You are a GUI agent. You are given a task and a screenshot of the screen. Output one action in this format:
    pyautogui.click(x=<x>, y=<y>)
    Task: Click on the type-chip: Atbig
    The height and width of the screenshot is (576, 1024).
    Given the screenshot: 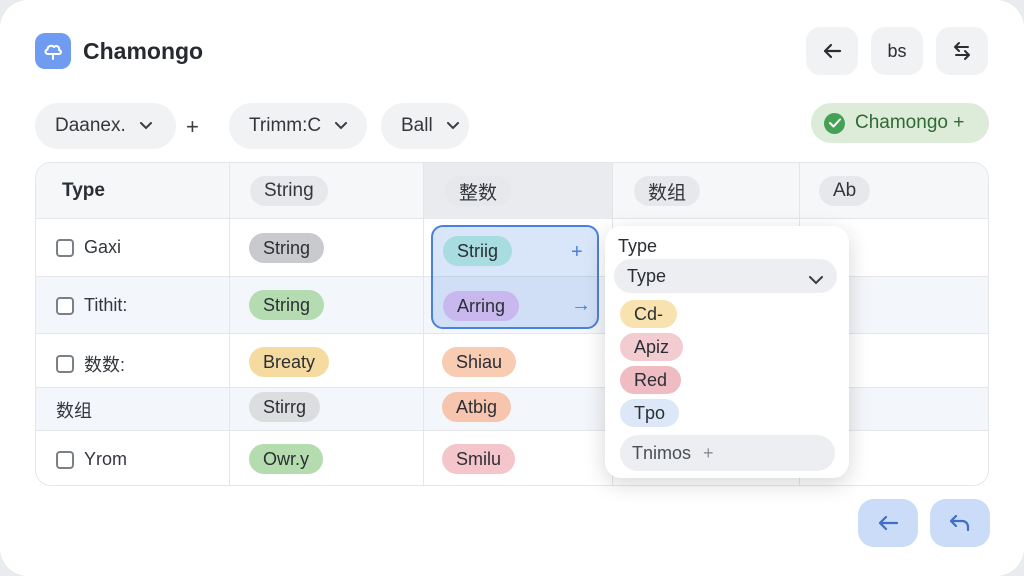 What is the action you would take?
    pyautogui.click(x=477, y=407)
    